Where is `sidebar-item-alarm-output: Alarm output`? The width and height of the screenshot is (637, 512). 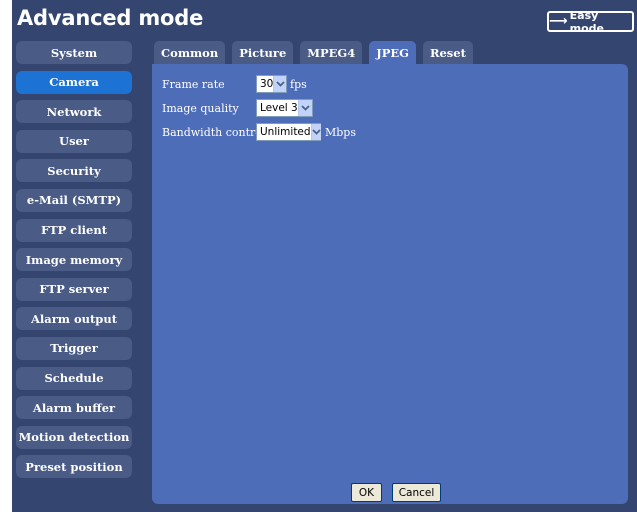
sidebar-item-alarm-output: Alarm output is located at coordinates (74, 319).